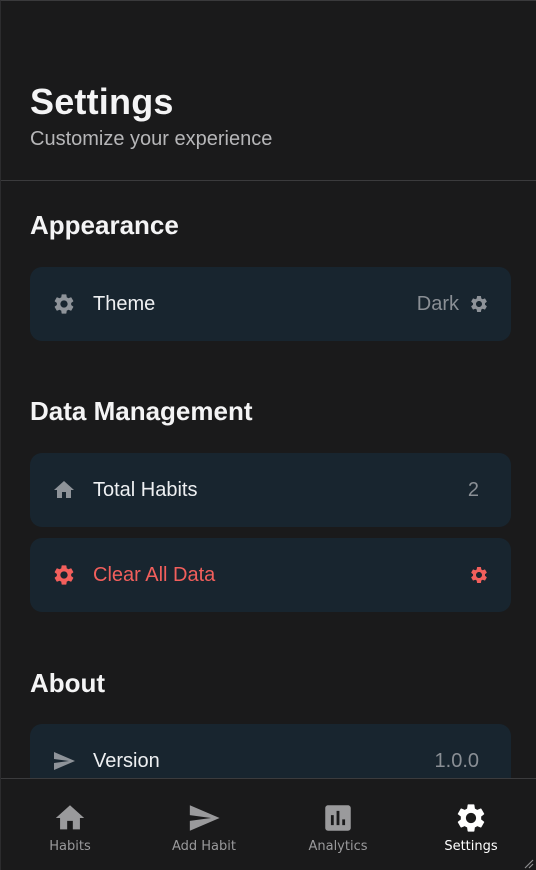  I want to click on nav-label-add-habit: Add Habit, so click(203, 846).